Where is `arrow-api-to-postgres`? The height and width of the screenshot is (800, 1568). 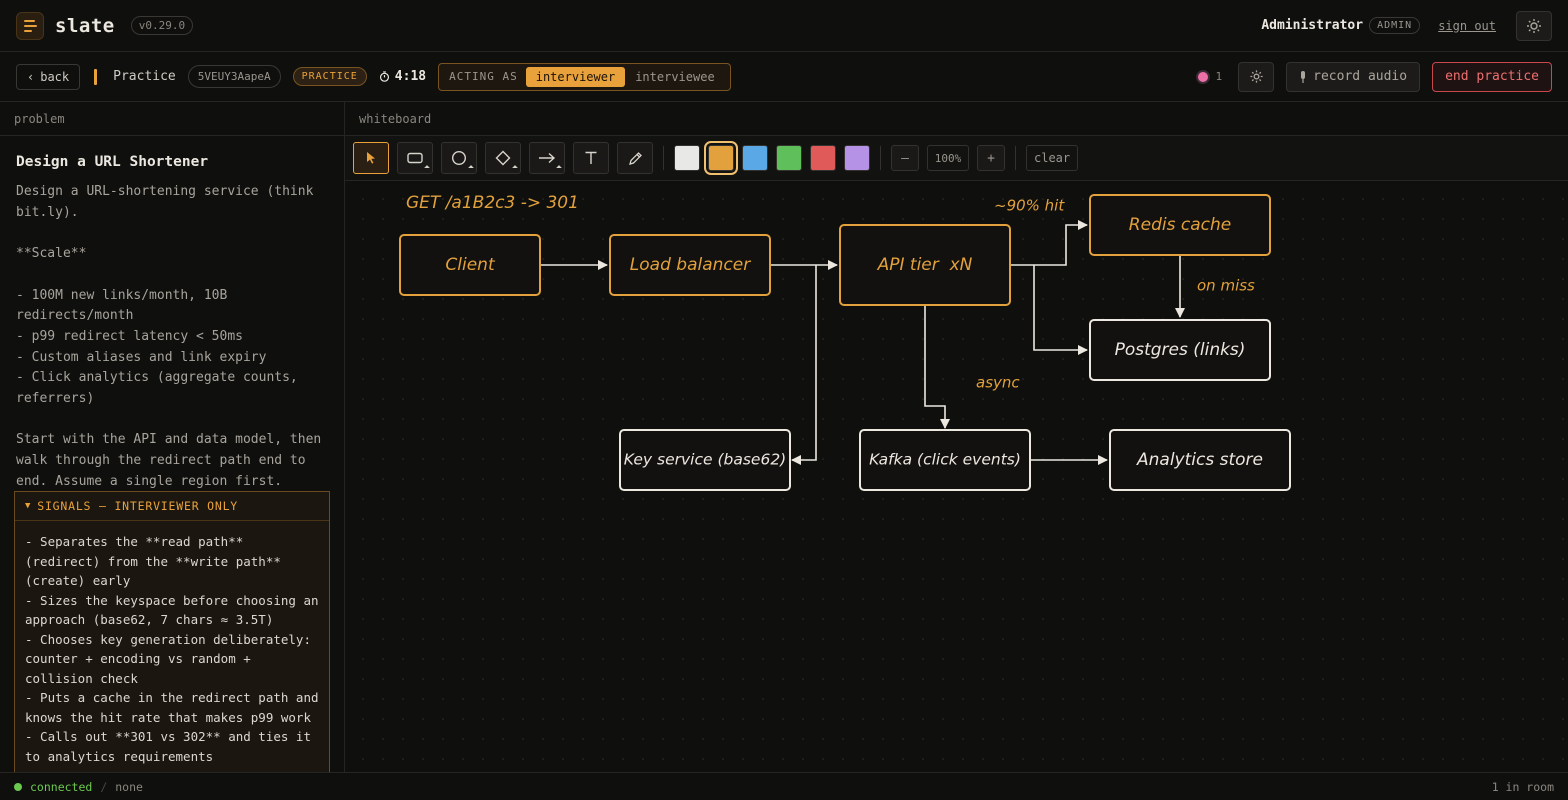
arrow-api-to-postgres is located at coordinates (1060, 310).